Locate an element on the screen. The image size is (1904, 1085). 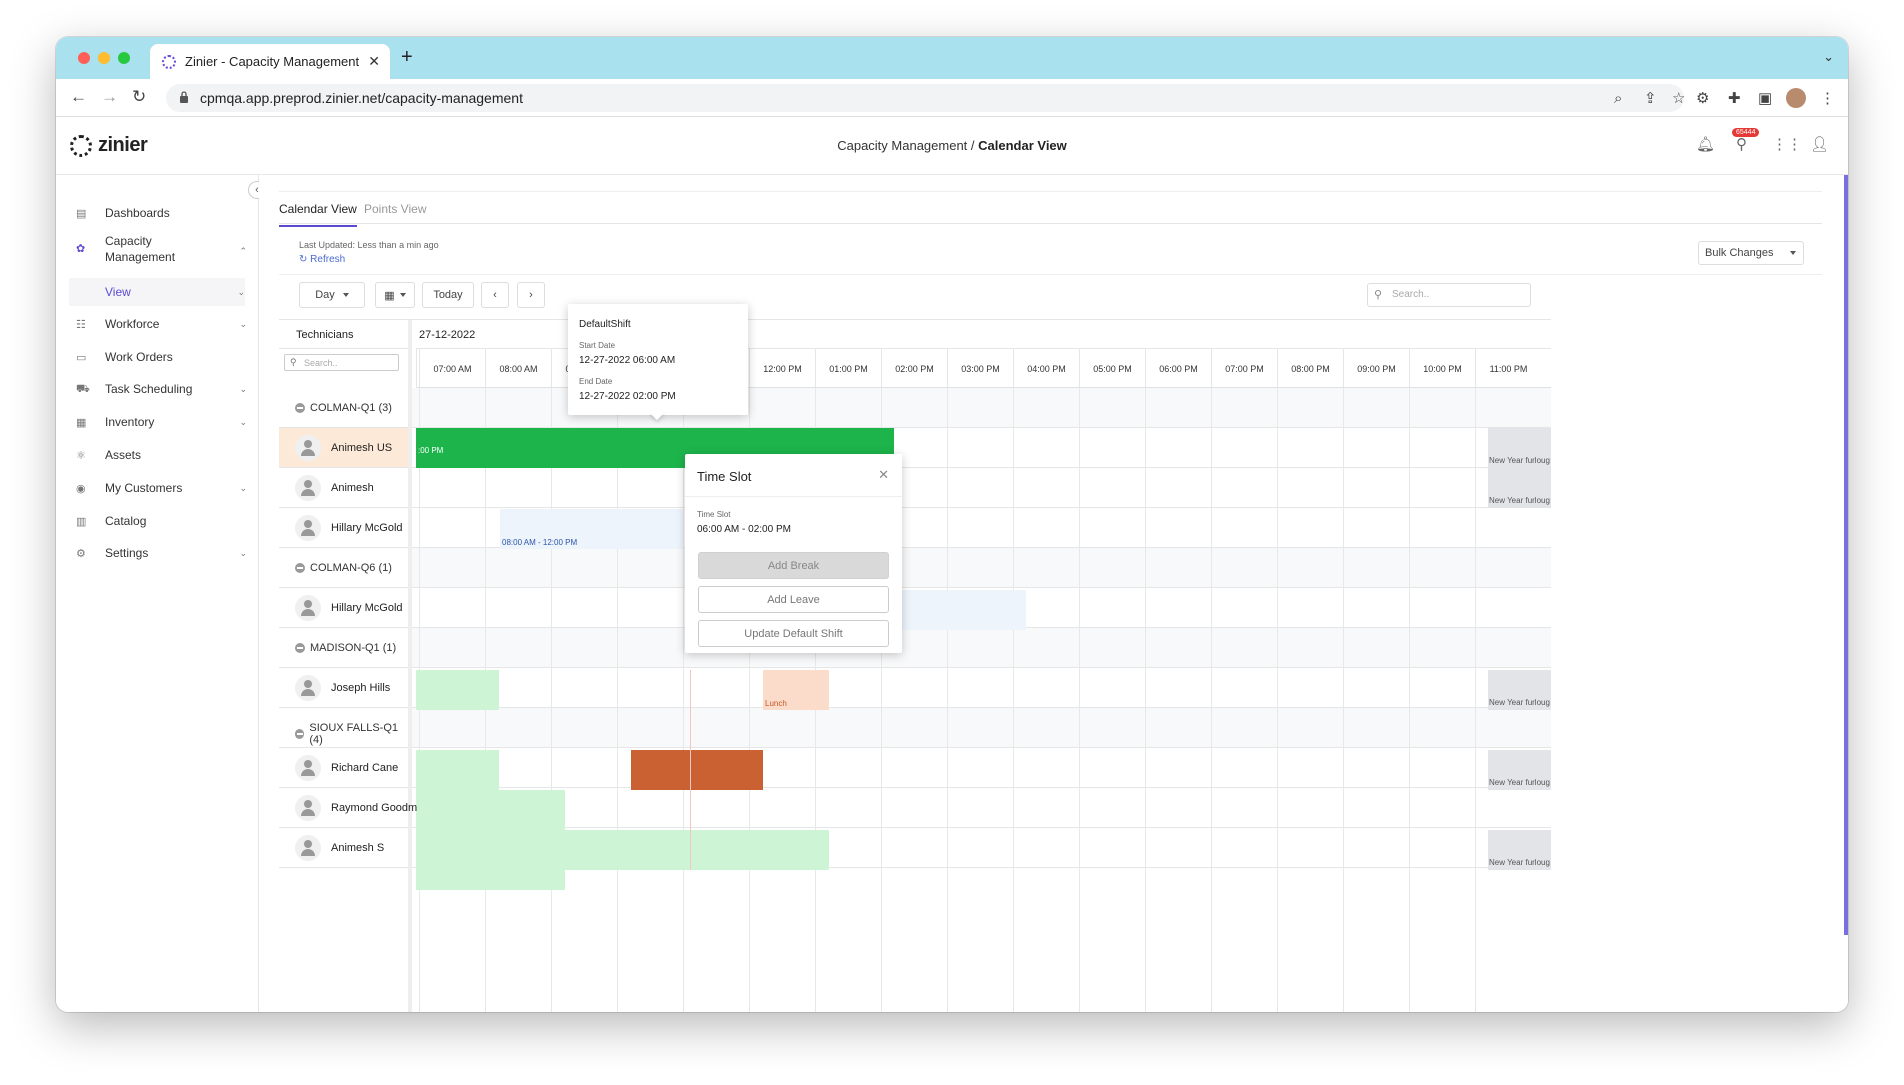
profile-avatar is located at coordinates (1796, 98).